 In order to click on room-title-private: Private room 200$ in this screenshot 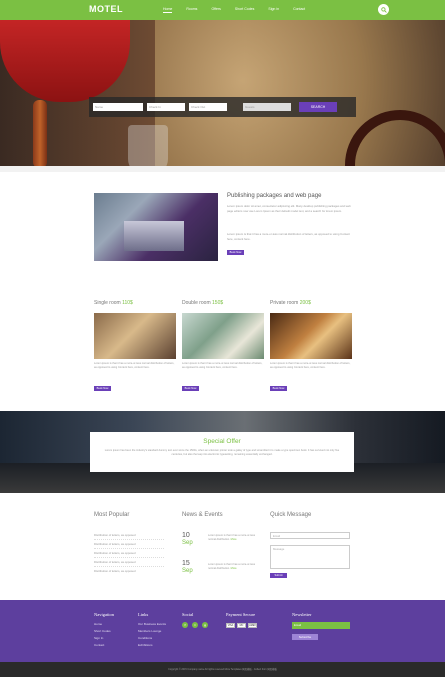, I will do `click(290, 303)`.